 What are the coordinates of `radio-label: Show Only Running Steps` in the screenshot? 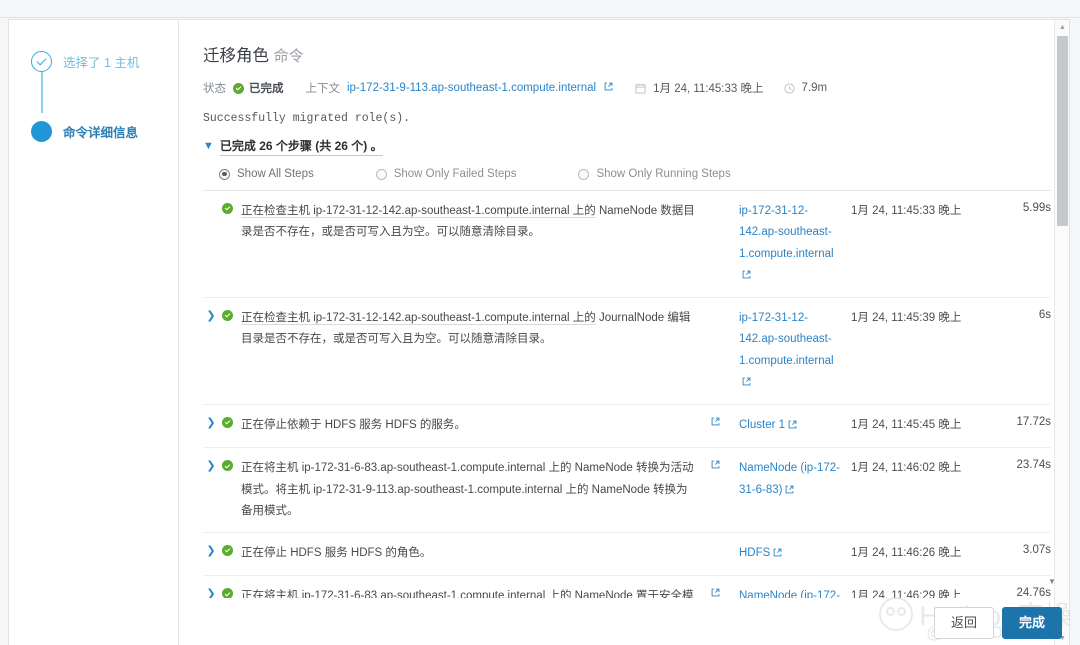 It's located at (663, 174).